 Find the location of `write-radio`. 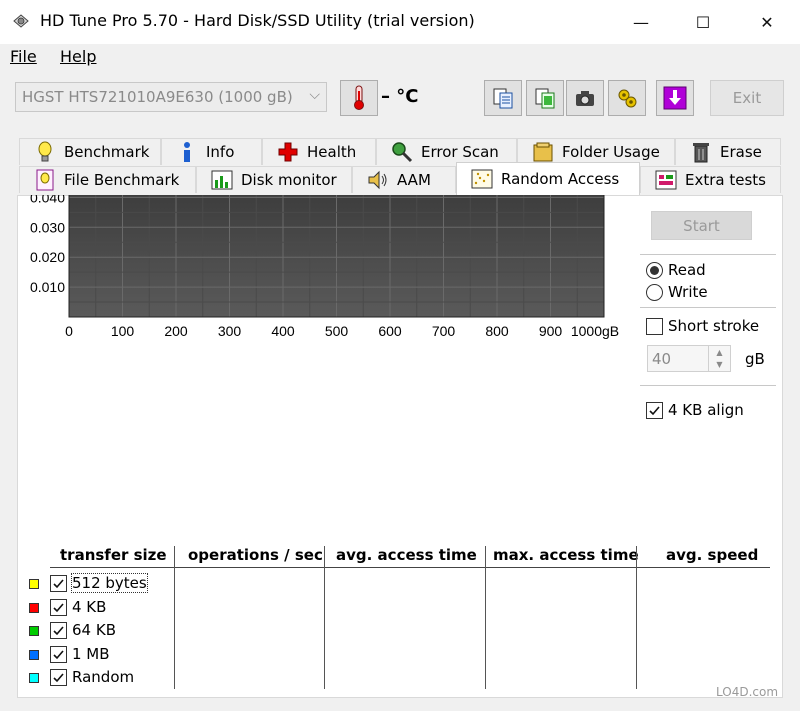

write-radio is located at coordinates (654, 292).